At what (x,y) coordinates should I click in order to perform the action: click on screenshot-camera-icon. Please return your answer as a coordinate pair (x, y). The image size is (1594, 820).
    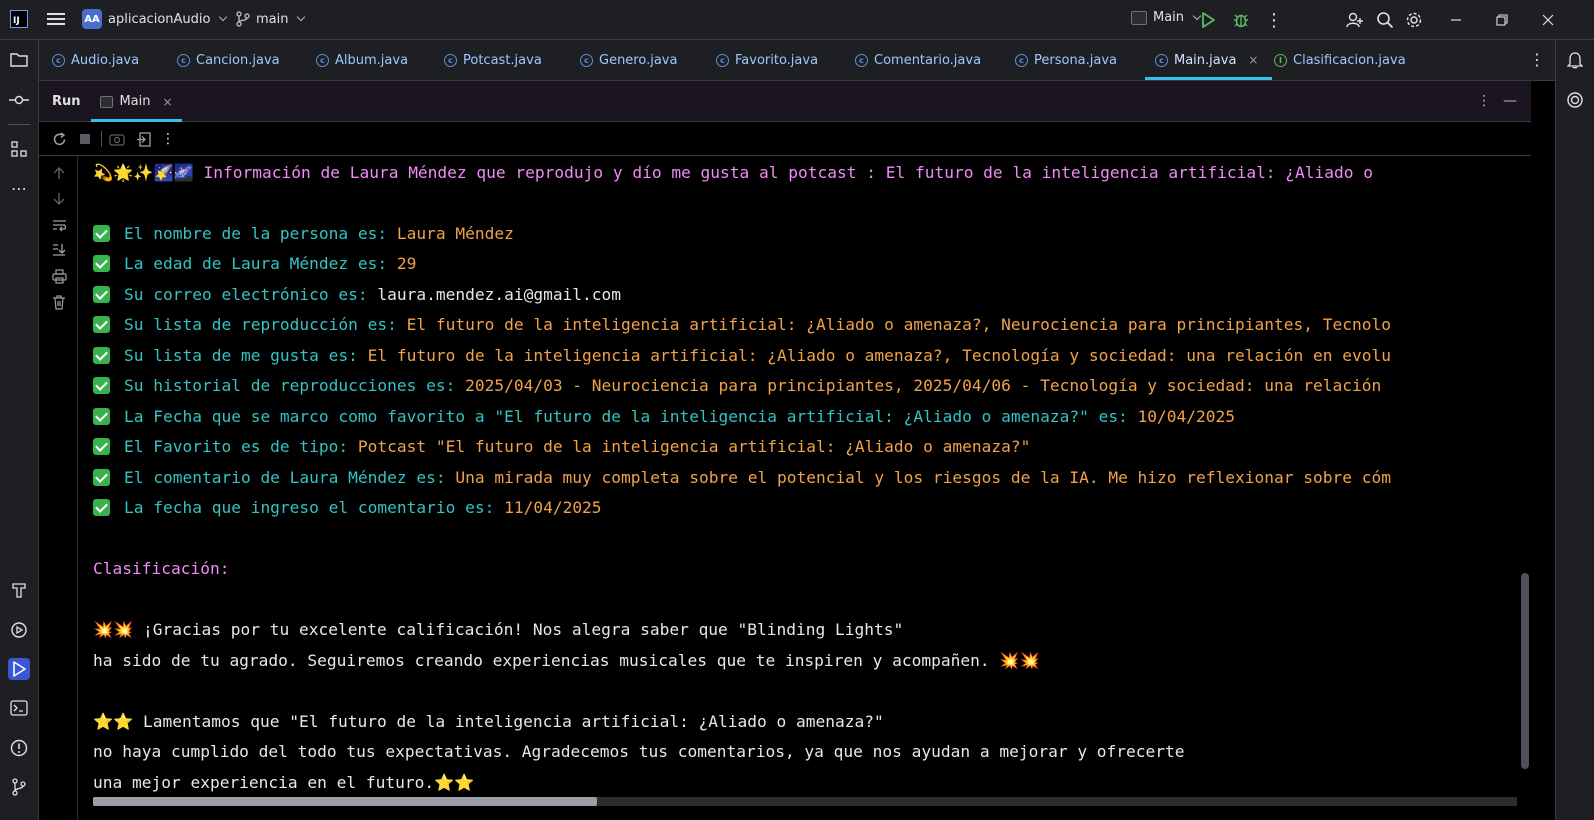
    Looking at the image, I should click on (117, 139).